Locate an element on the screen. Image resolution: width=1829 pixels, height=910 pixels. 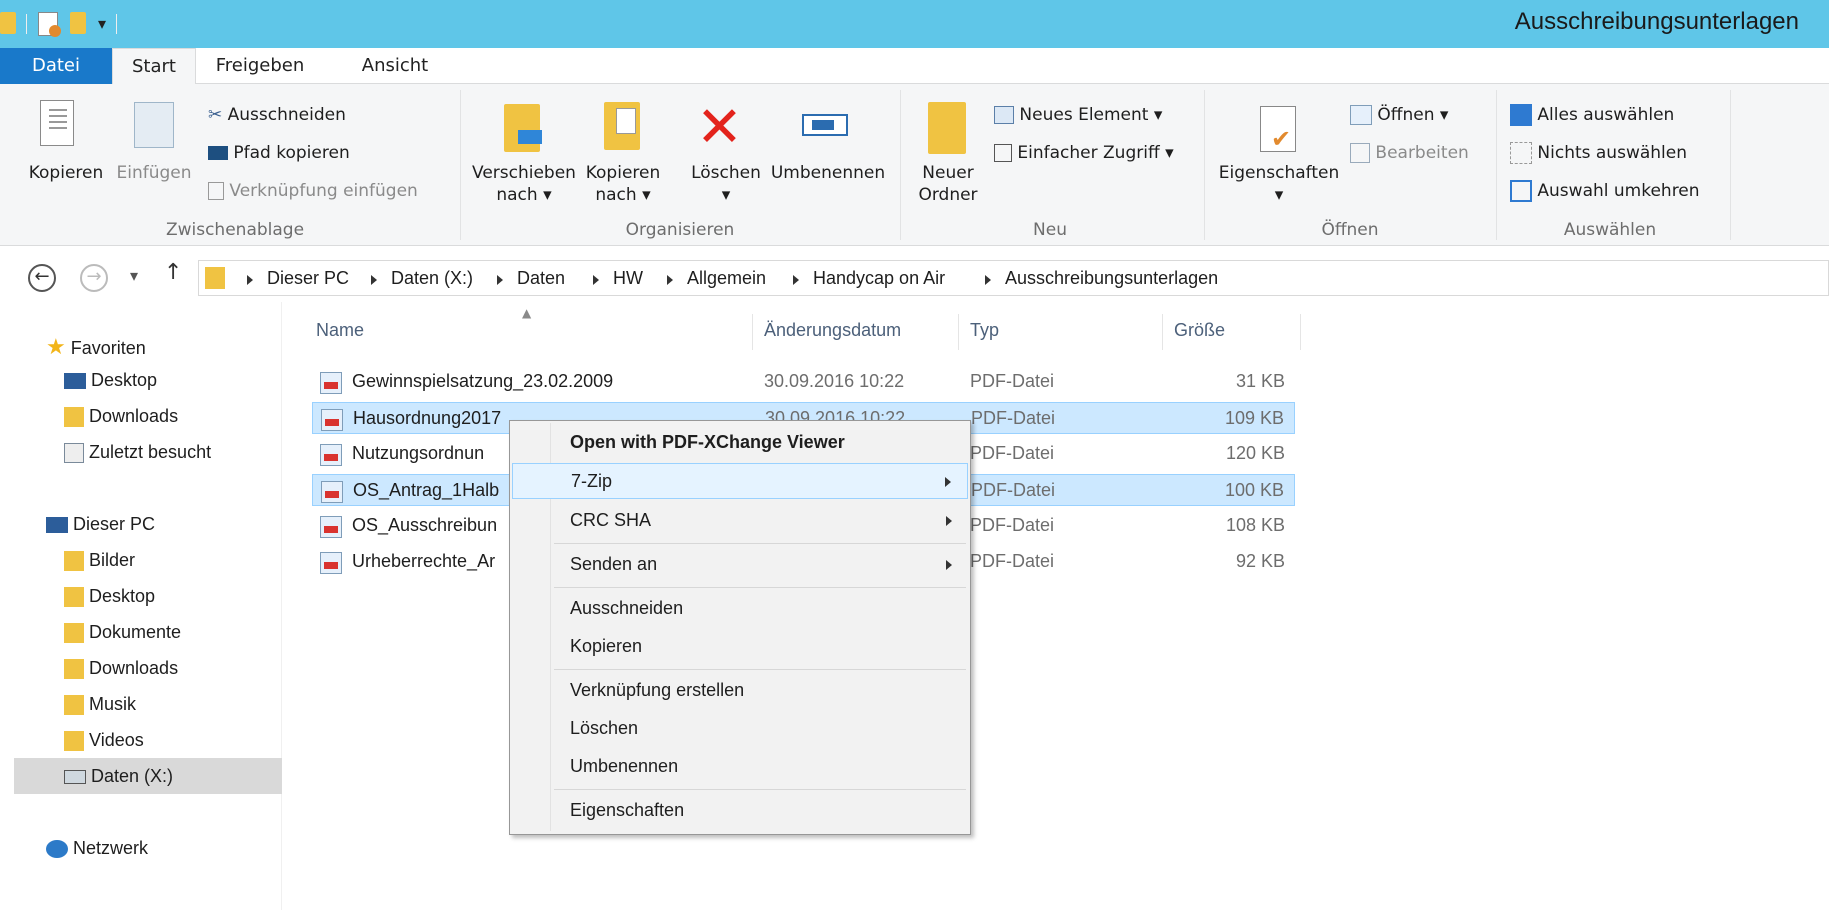
new-folder-button: Neuer Ordner is located at coordinates (948, 184).